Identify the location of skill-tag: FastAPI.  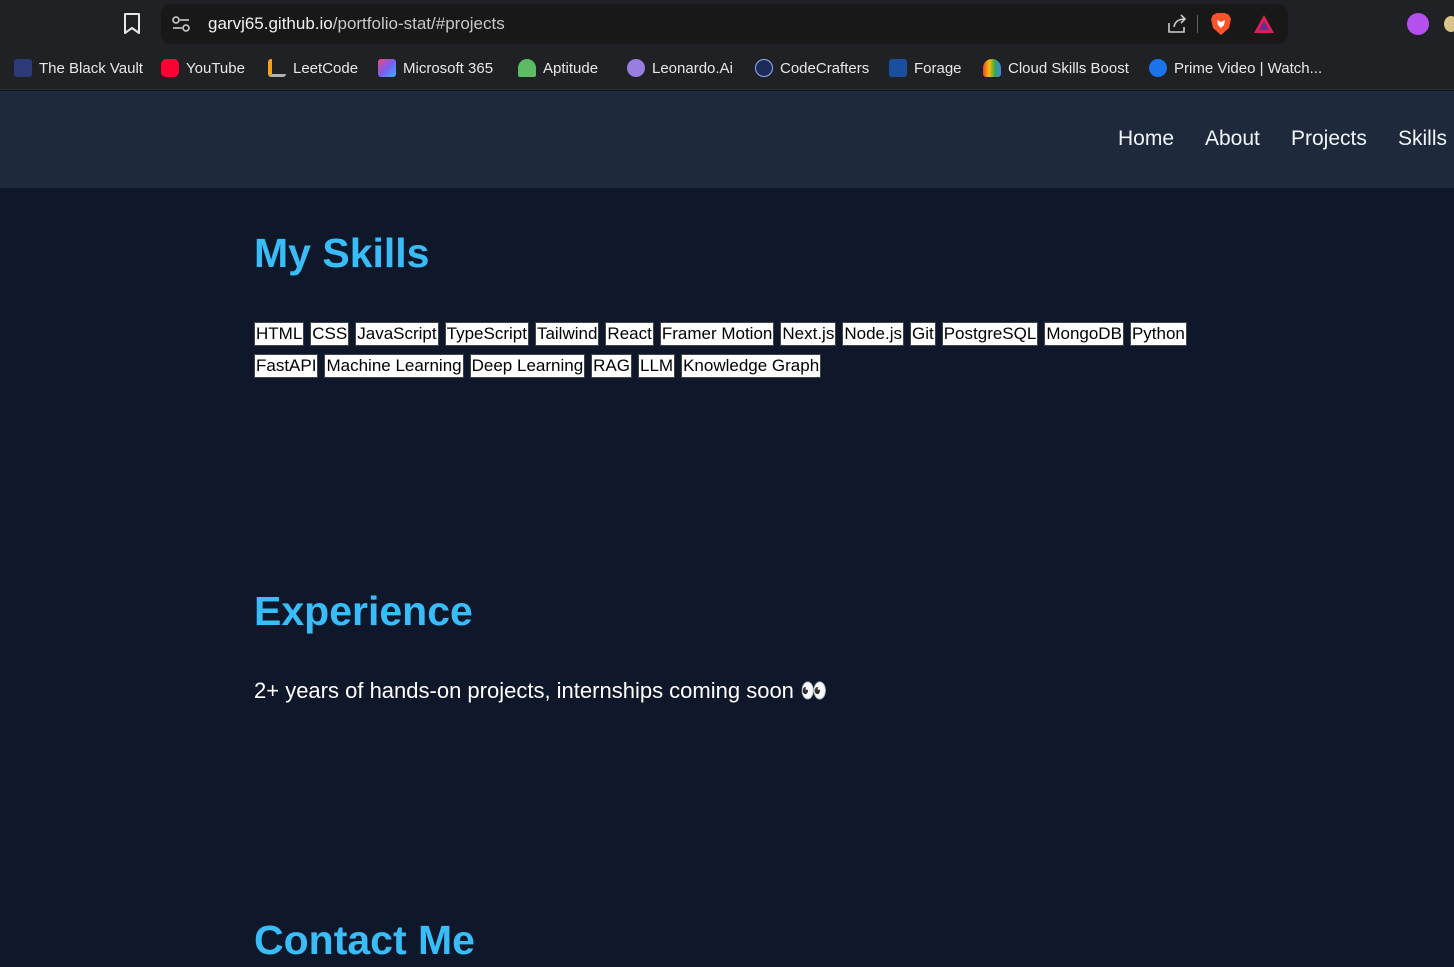
(286, 366).